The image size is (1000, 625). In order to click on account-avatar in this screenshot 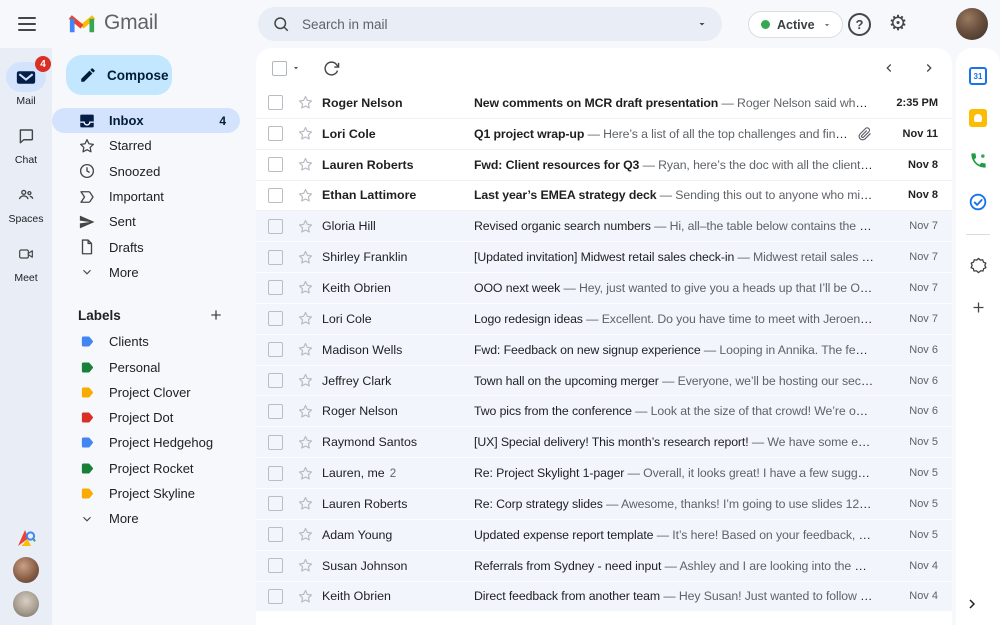, I will do `click(972, 24)`.